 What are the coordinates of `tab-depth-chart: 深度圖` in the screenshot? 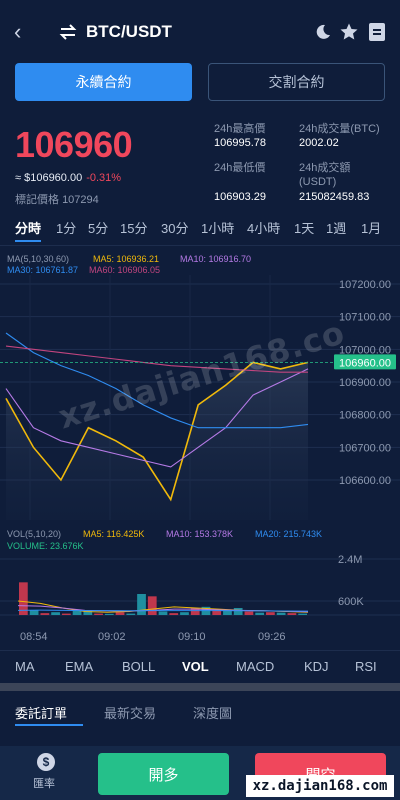 It's located at (212, 712).